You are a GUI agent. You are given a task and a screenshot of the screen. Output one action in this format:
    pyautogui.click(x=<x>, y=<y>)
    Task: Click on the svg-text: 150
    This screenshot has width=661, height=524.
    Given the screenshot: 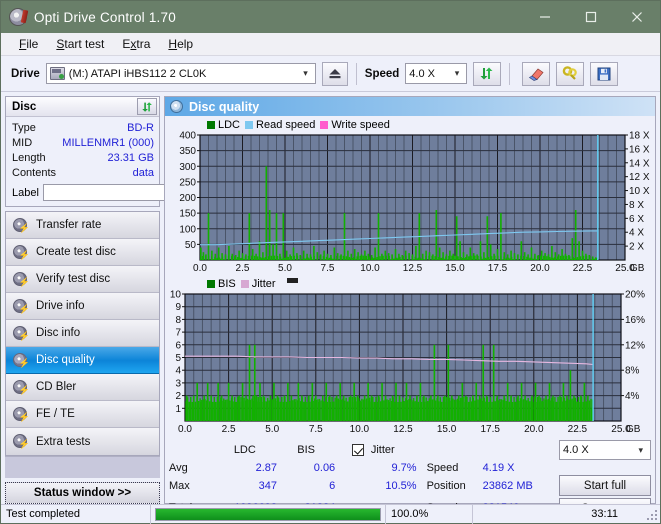 What is the action you would take?
    pyautogui.click(x=187, y=214)
    